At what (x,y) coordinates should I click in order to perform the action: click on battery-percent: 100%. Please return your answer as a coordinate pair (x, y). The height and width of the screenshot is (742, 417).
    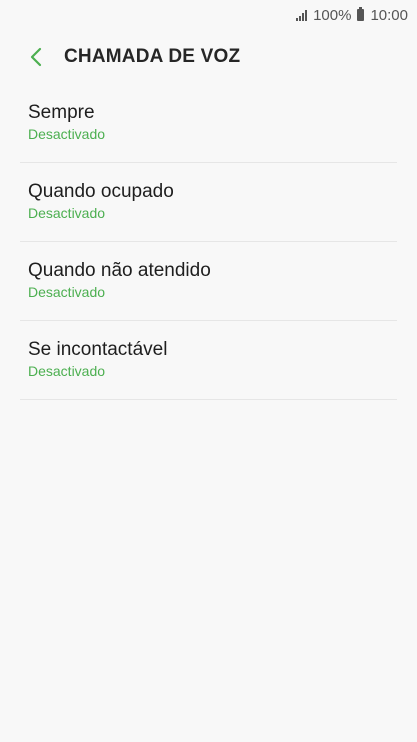
    Looking at the image, I should click on (332, 15).